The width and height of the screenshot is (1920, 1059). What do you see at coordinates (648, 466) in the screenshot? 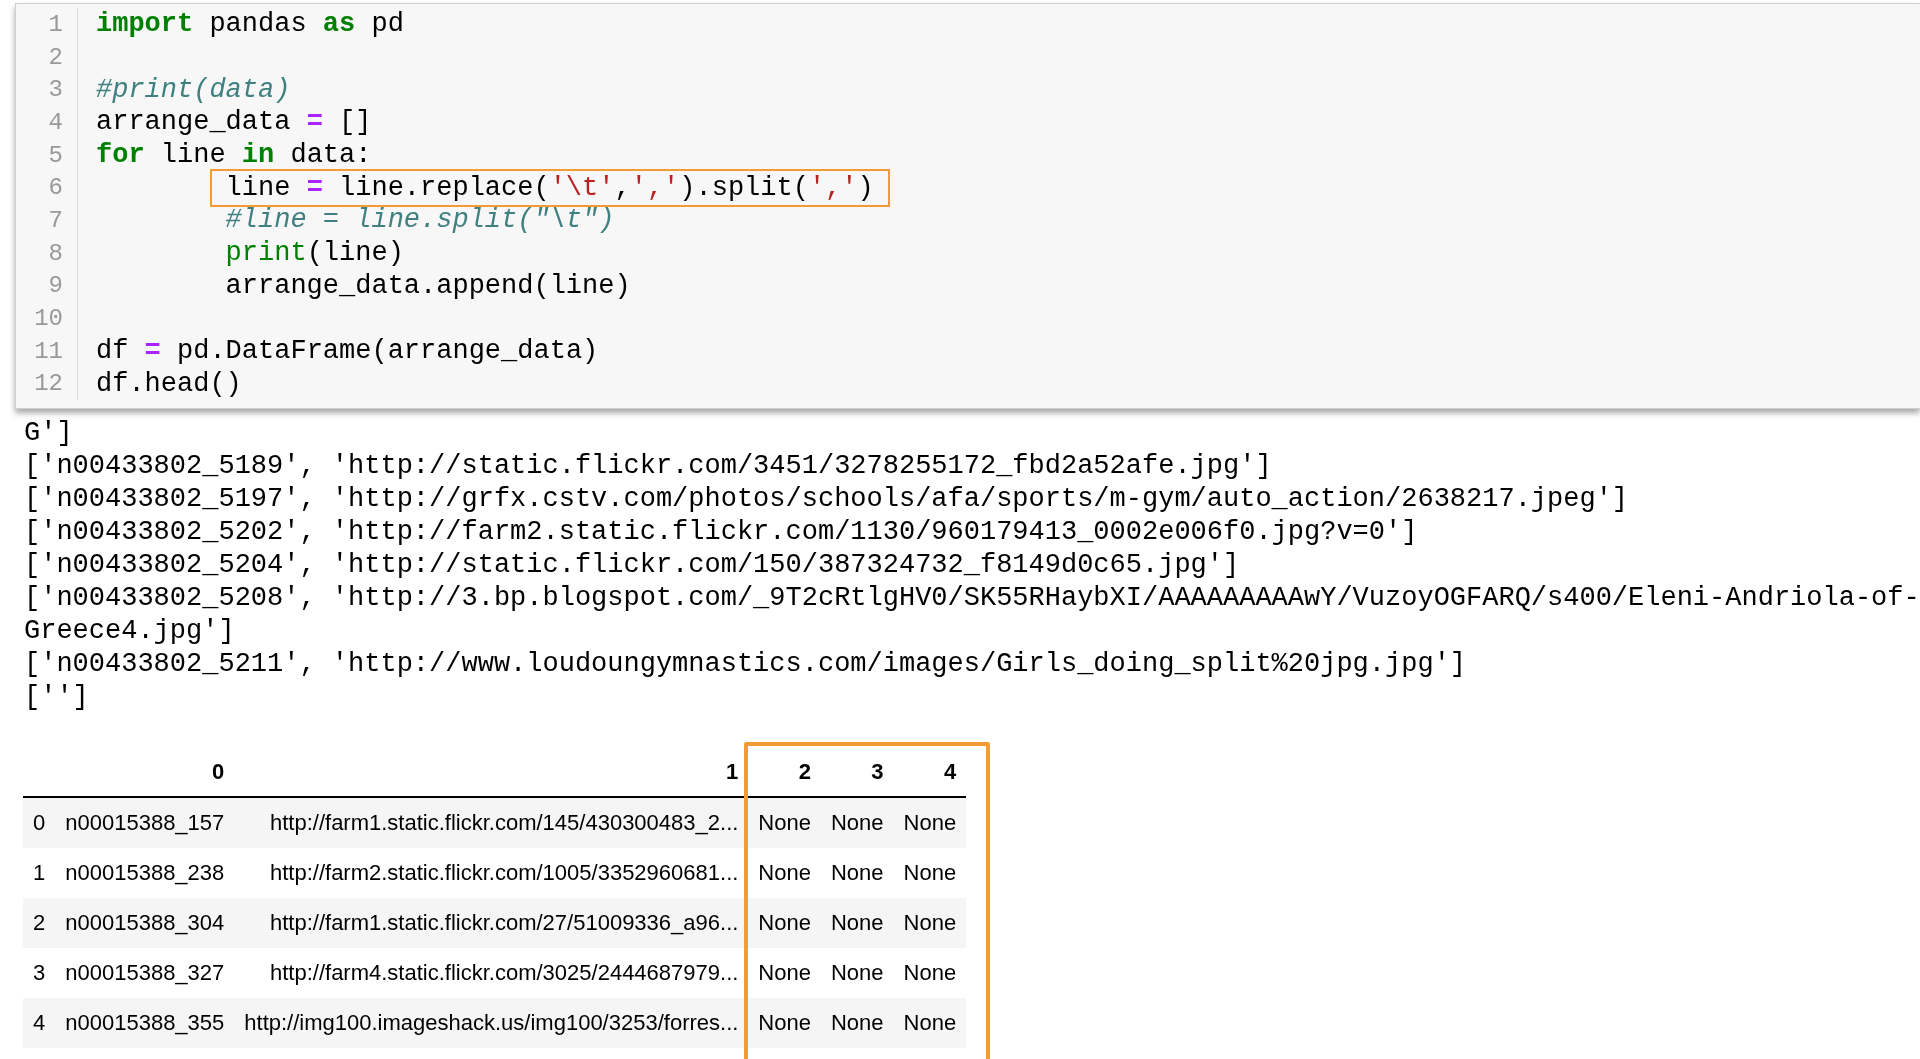
I see `output-line: ['n00433802_5189', 'http://static.flickr.com/3451/3278255172_fbd2a52afe.jpg']` at bounding box center [648, 466].